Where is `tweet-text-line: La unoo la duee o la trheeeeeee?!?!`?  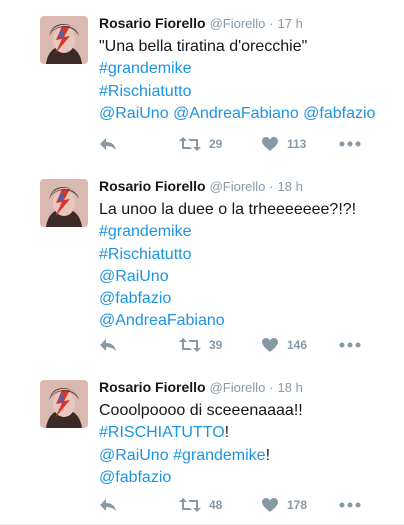 tweet-text-line: La unoo la duee o la trheeeeeee?!?! is located at coordinates (227, 210).